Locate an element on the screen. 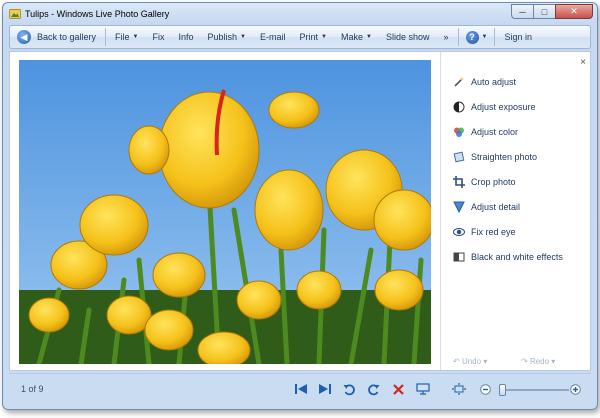  undo-menu: ↶ Undo ▾ is located at coordinates (470, 361).